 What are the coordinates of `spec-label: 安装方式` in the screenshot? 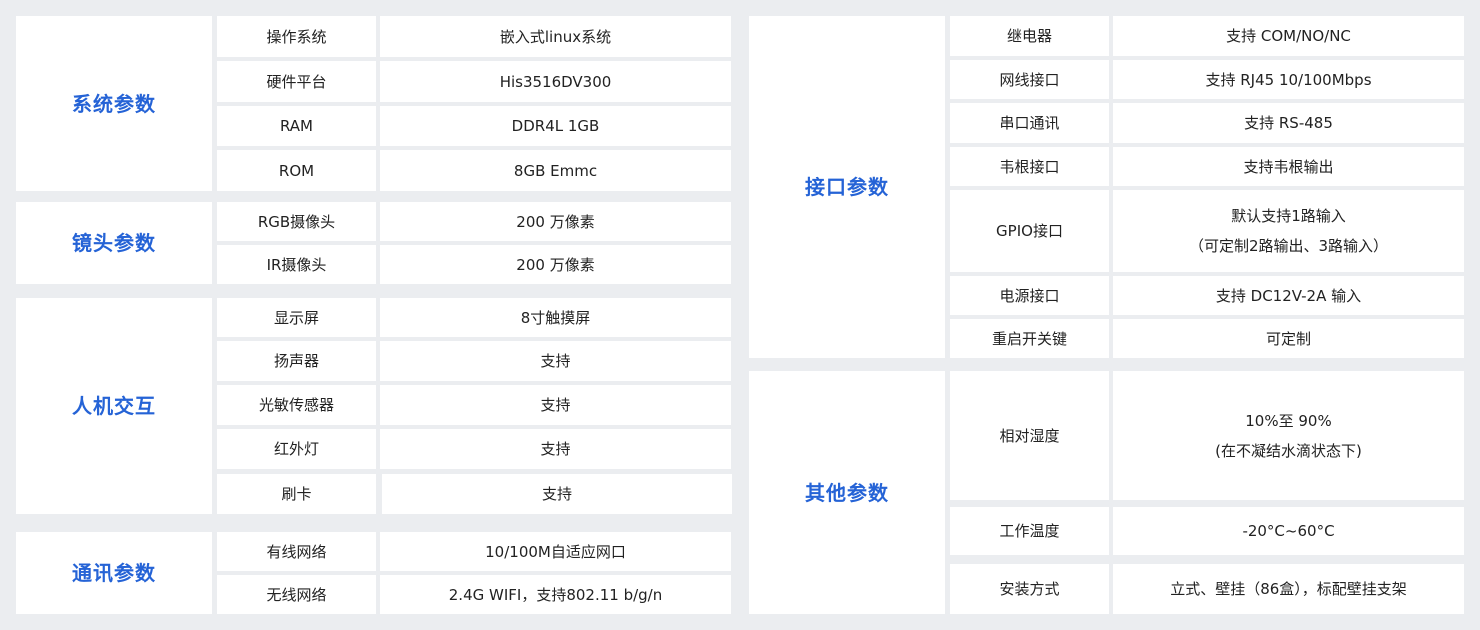 It's located at (1029, 589).